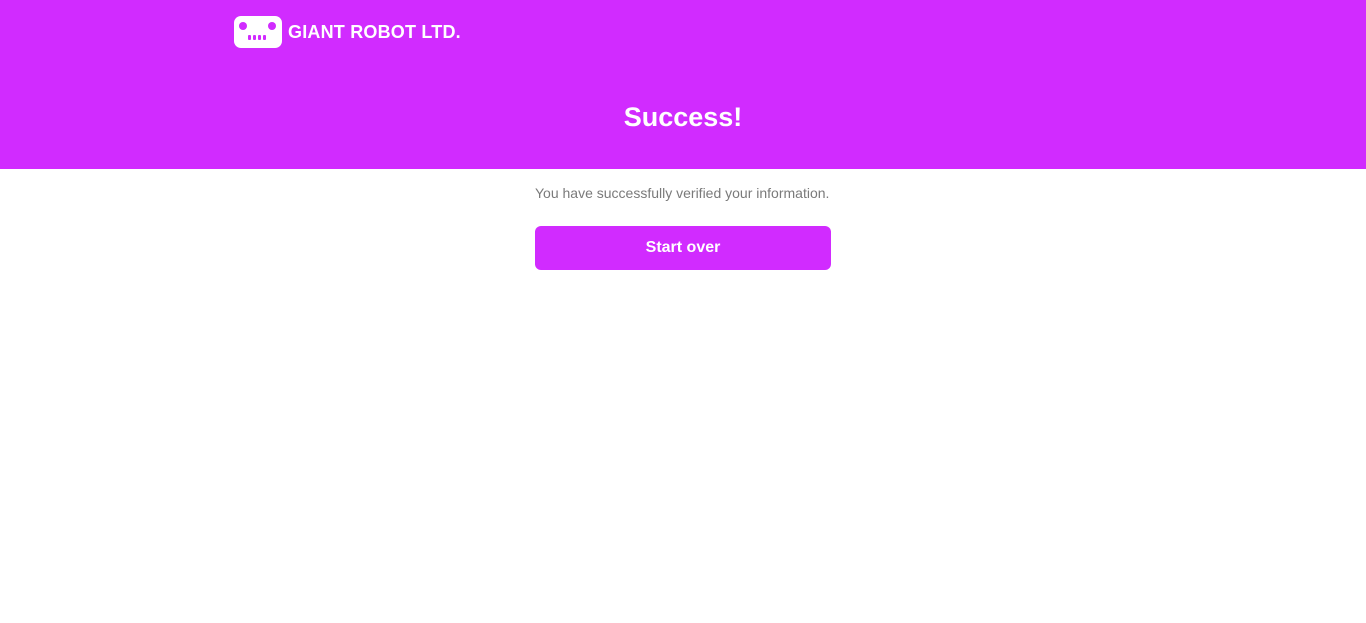 This screenshot has height=623, width=1366. Describe the element at coordinates (683, 248) in the screenshot. I see `start-over-button: Start over` at that location.